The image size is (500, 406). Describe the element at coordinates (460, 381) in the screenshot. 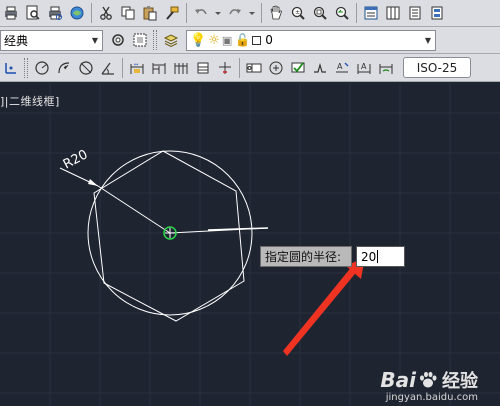

I see `watermark-brand-suffix: 经验` at that location.